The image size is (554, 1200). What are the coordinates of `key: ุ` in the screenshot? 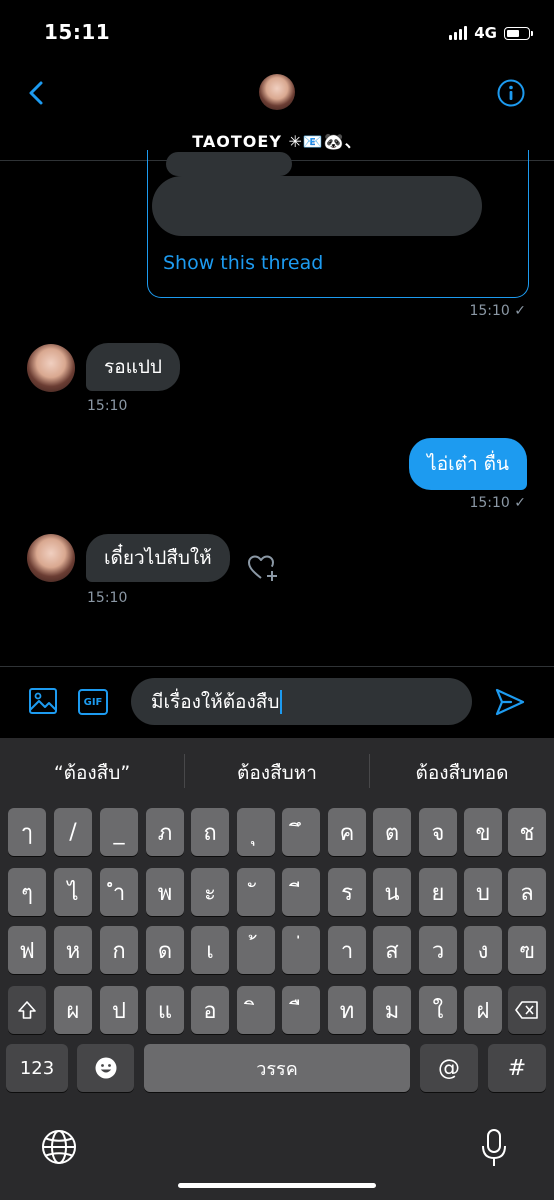 It's located at (256, 832).